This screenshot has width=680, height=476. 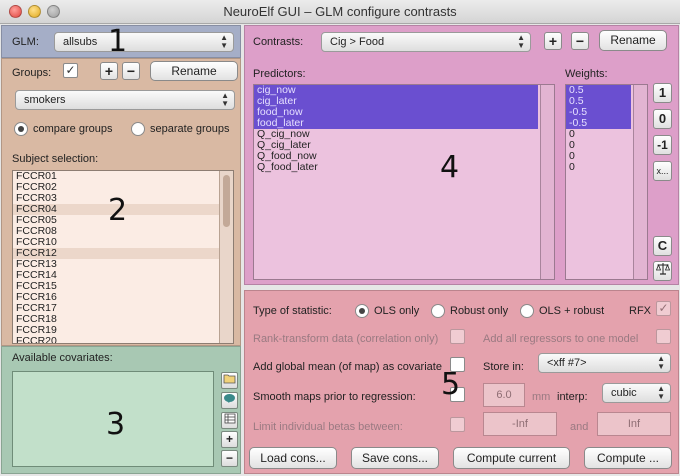 What do you see at coordinates (229, 439) in the screenshot?
I see `add-covariate-button: +` at bounding box center [229, 439].